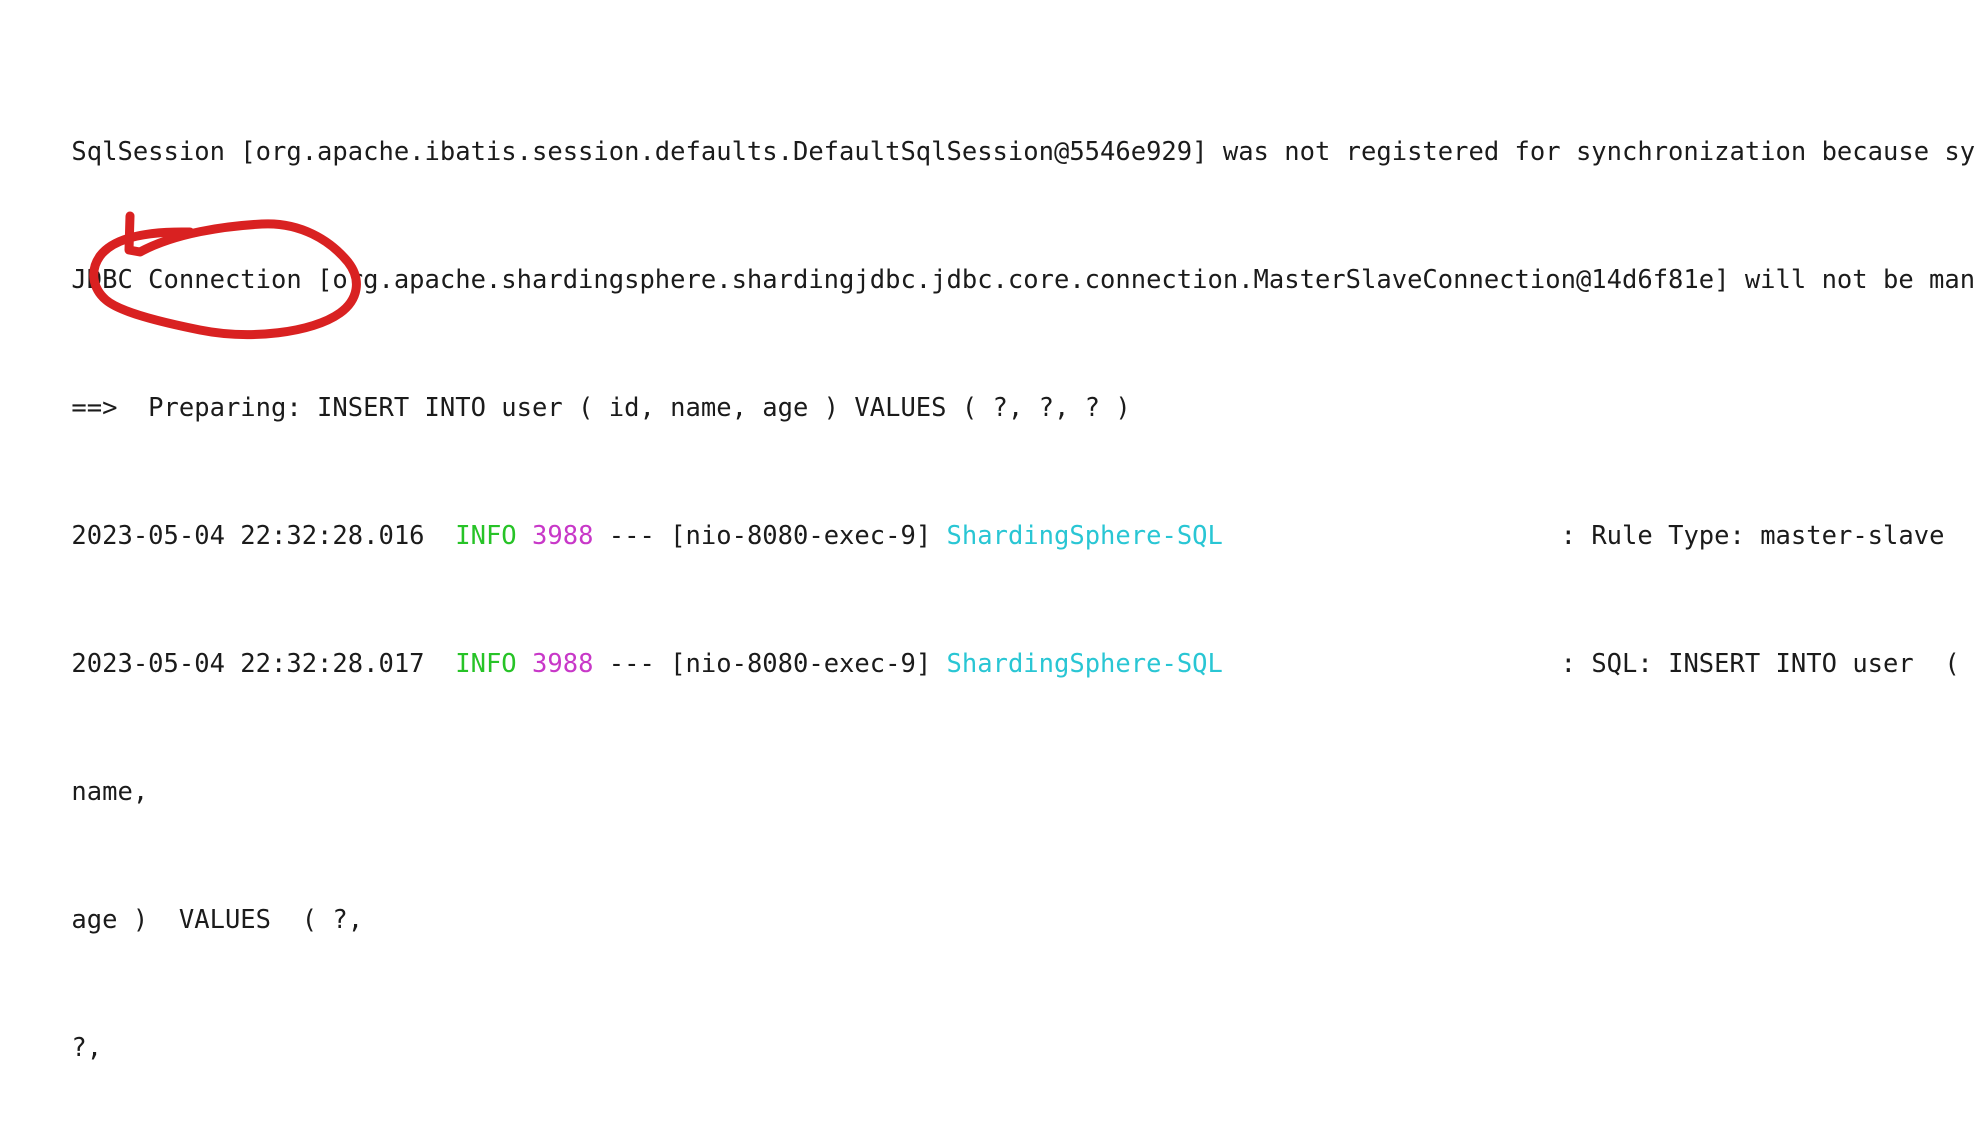 The width and height of the screenshot is (1975, 1130). What do you see at coordinates (87, 1048) in the screenshot?
I see `log-line-text: ?,` at bounding box center [87, 1048].